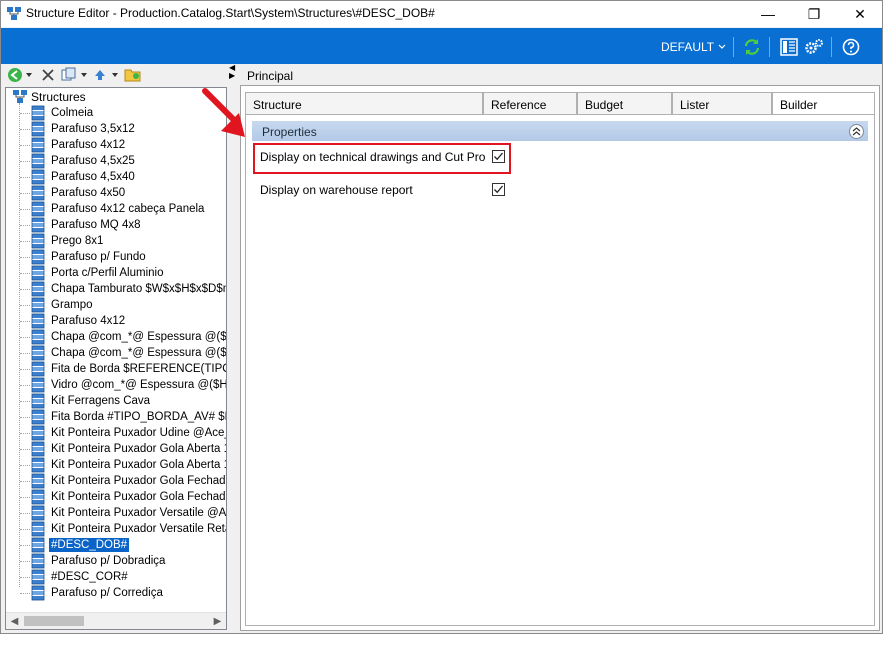 The image size is (894, 656). What do you see at coordinates (98, 257) in the screenshot?
I see `tree-item-label: Parafuso p/ Fundo` at bounding box center [98, 257].